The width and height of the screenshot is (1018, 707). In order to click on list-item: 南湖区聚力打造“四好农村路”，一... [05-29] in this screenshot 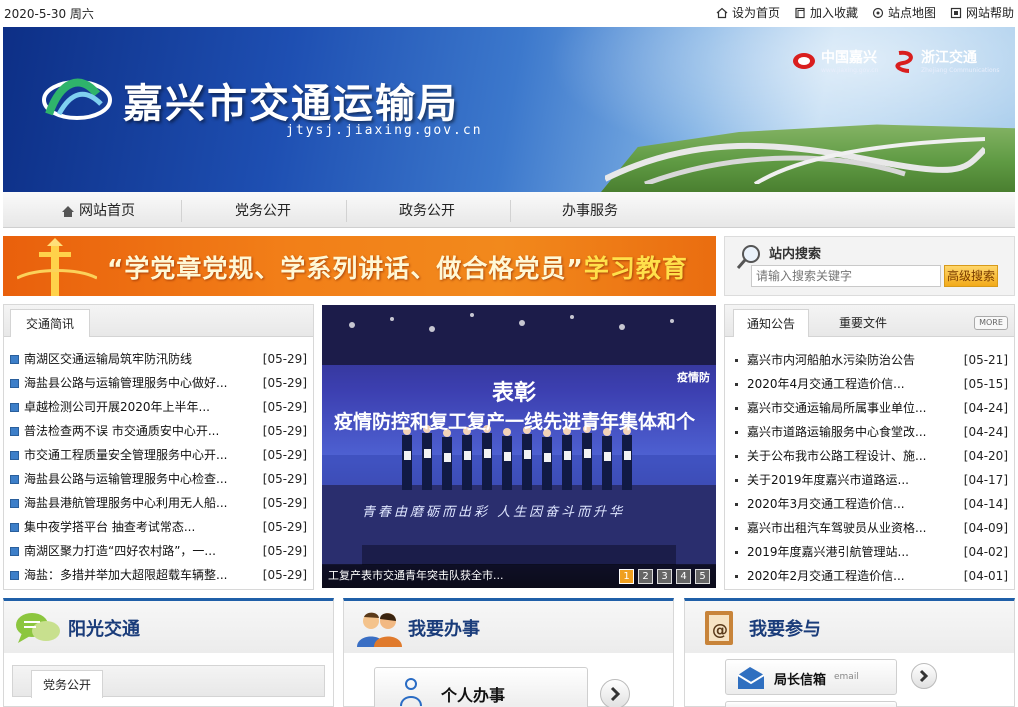, I will do `click(158, 551)`.